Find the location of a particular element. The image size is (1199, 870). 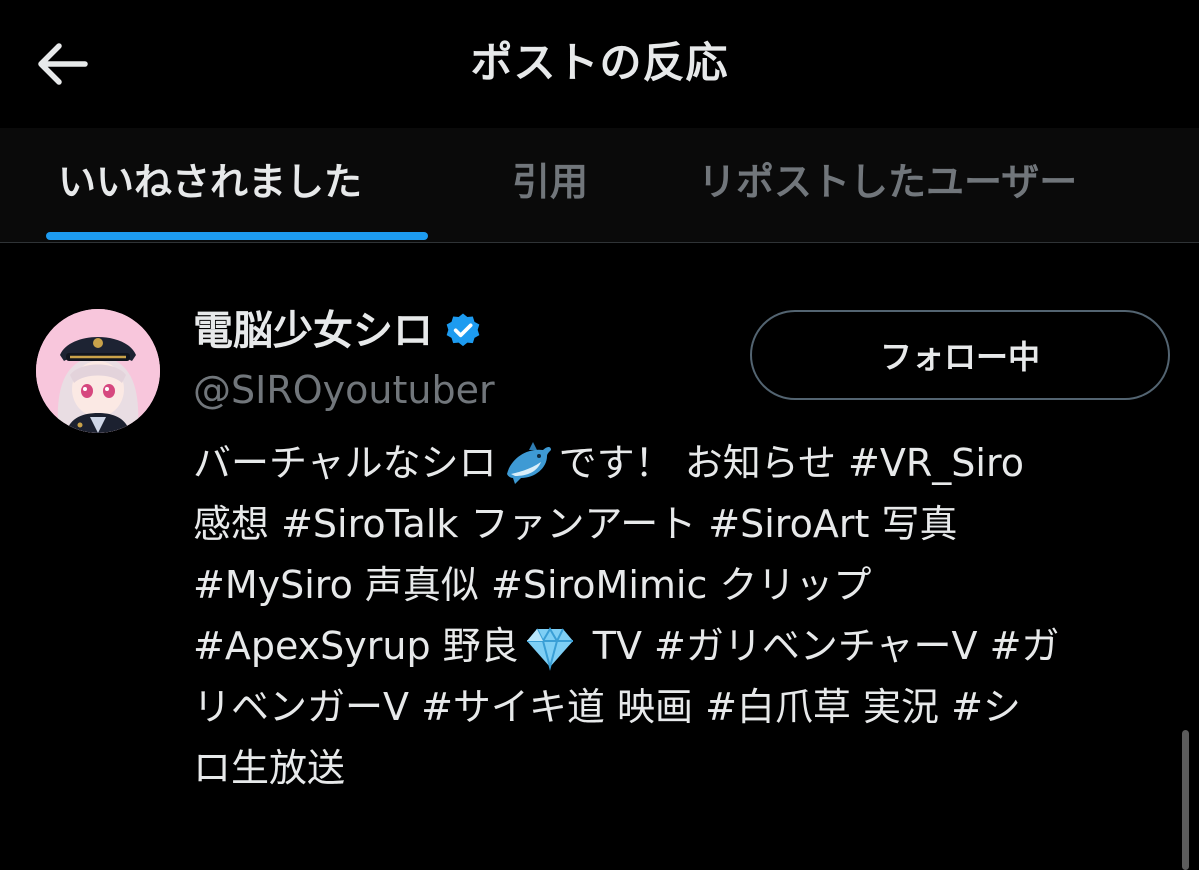

display-name: 電脳少女シロ is located at coordinates (313, 331).